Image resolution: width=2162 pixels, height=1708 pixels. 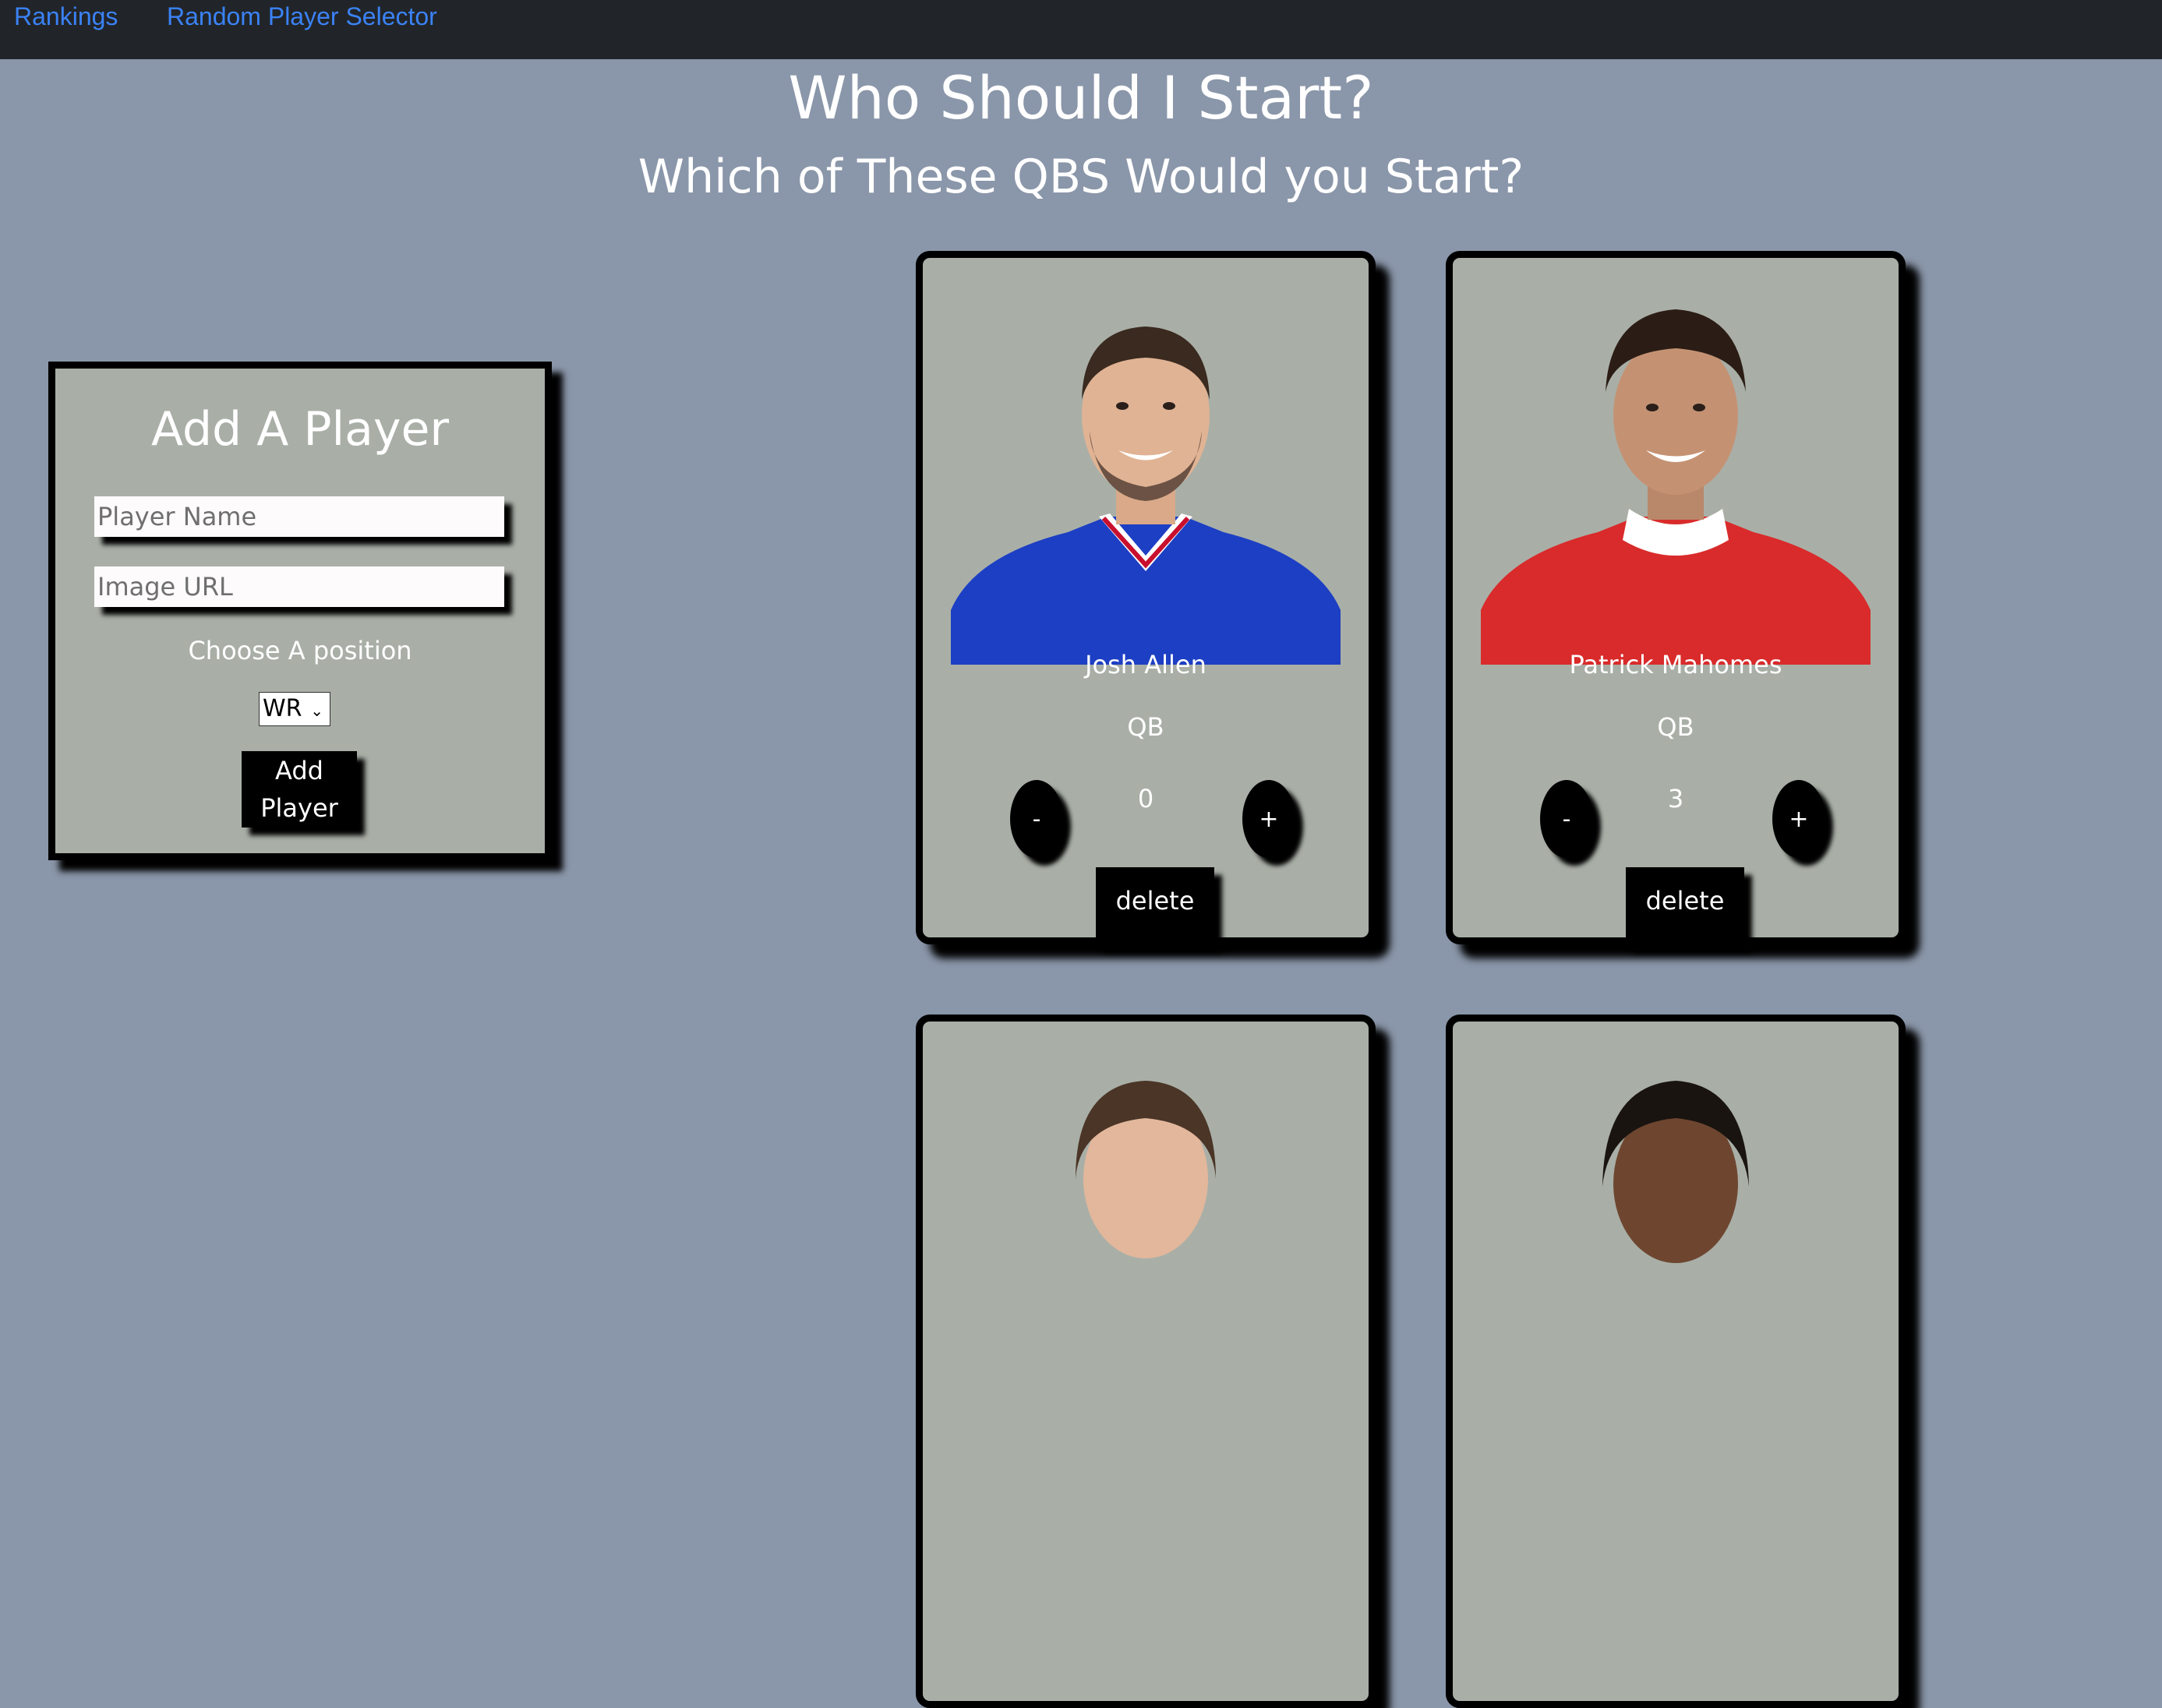 What do you see at coordinates (300, 789) in the screenshot?
I see `add-player-button: Add Player` at bounding box center [300, 789].